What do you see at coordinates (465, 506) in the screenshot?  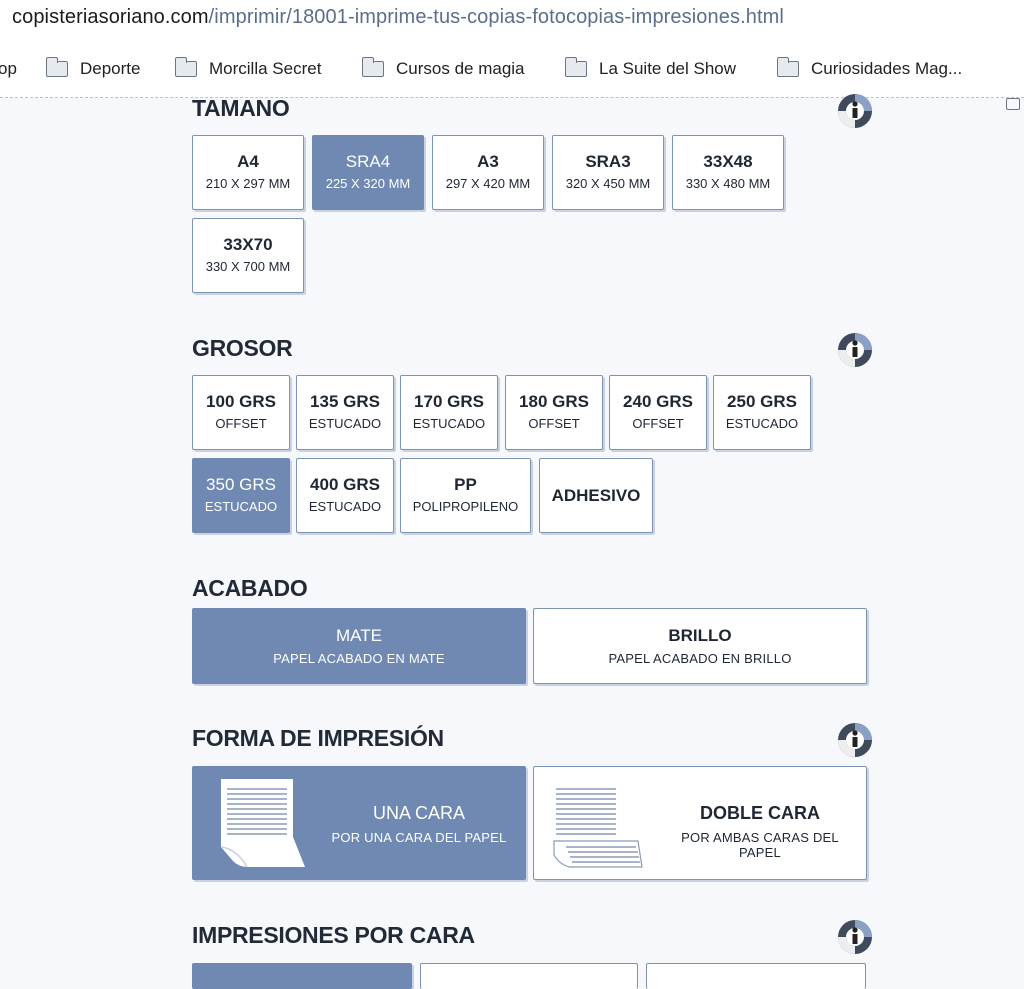 I see `option-subtitle: POLIPROPILENO` at bounding box center [465, 506].